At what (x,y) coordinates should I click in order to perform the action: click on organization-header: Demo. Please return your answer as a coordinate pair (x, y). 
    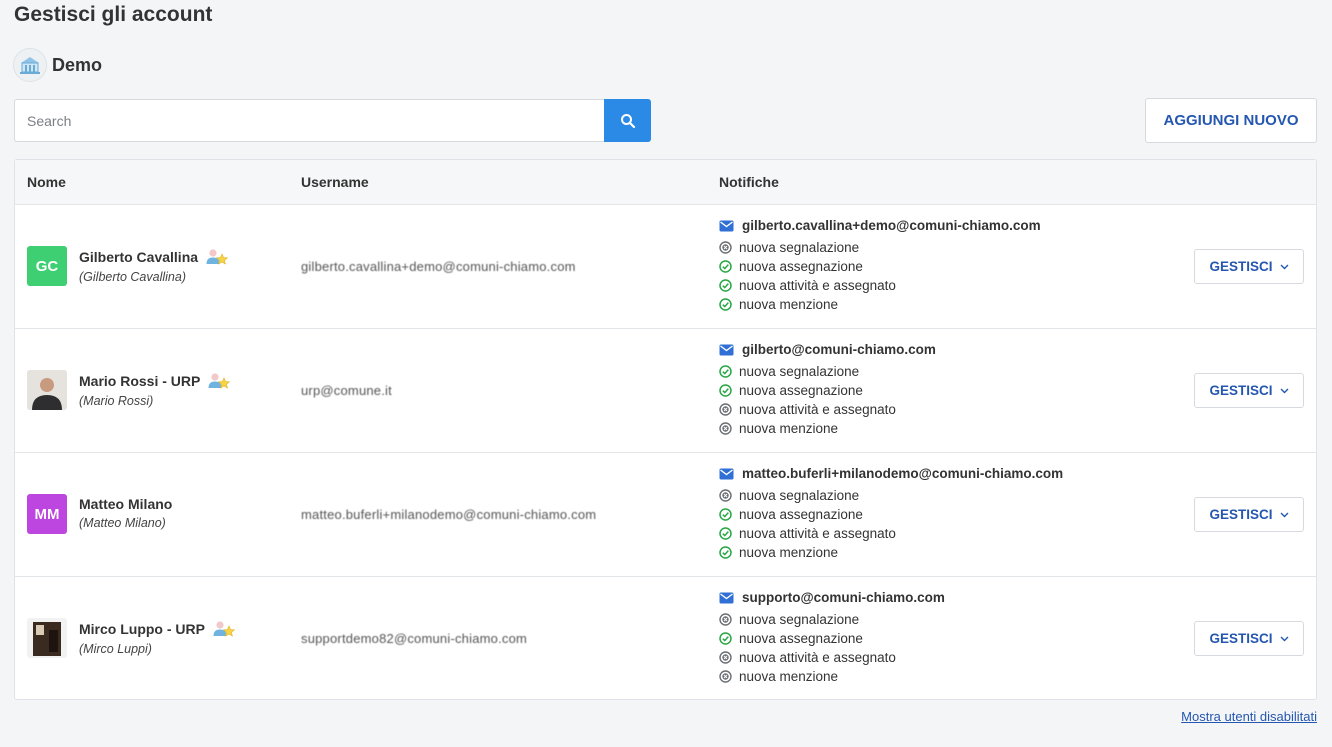
    Looking at the image, I should click on (57, 65).